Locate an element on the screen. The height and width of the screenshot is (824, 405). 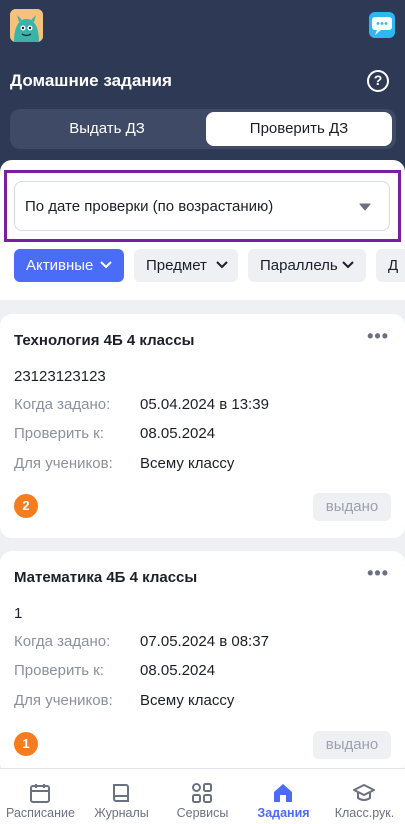
grid-icon is located at coordinates (202, 793).